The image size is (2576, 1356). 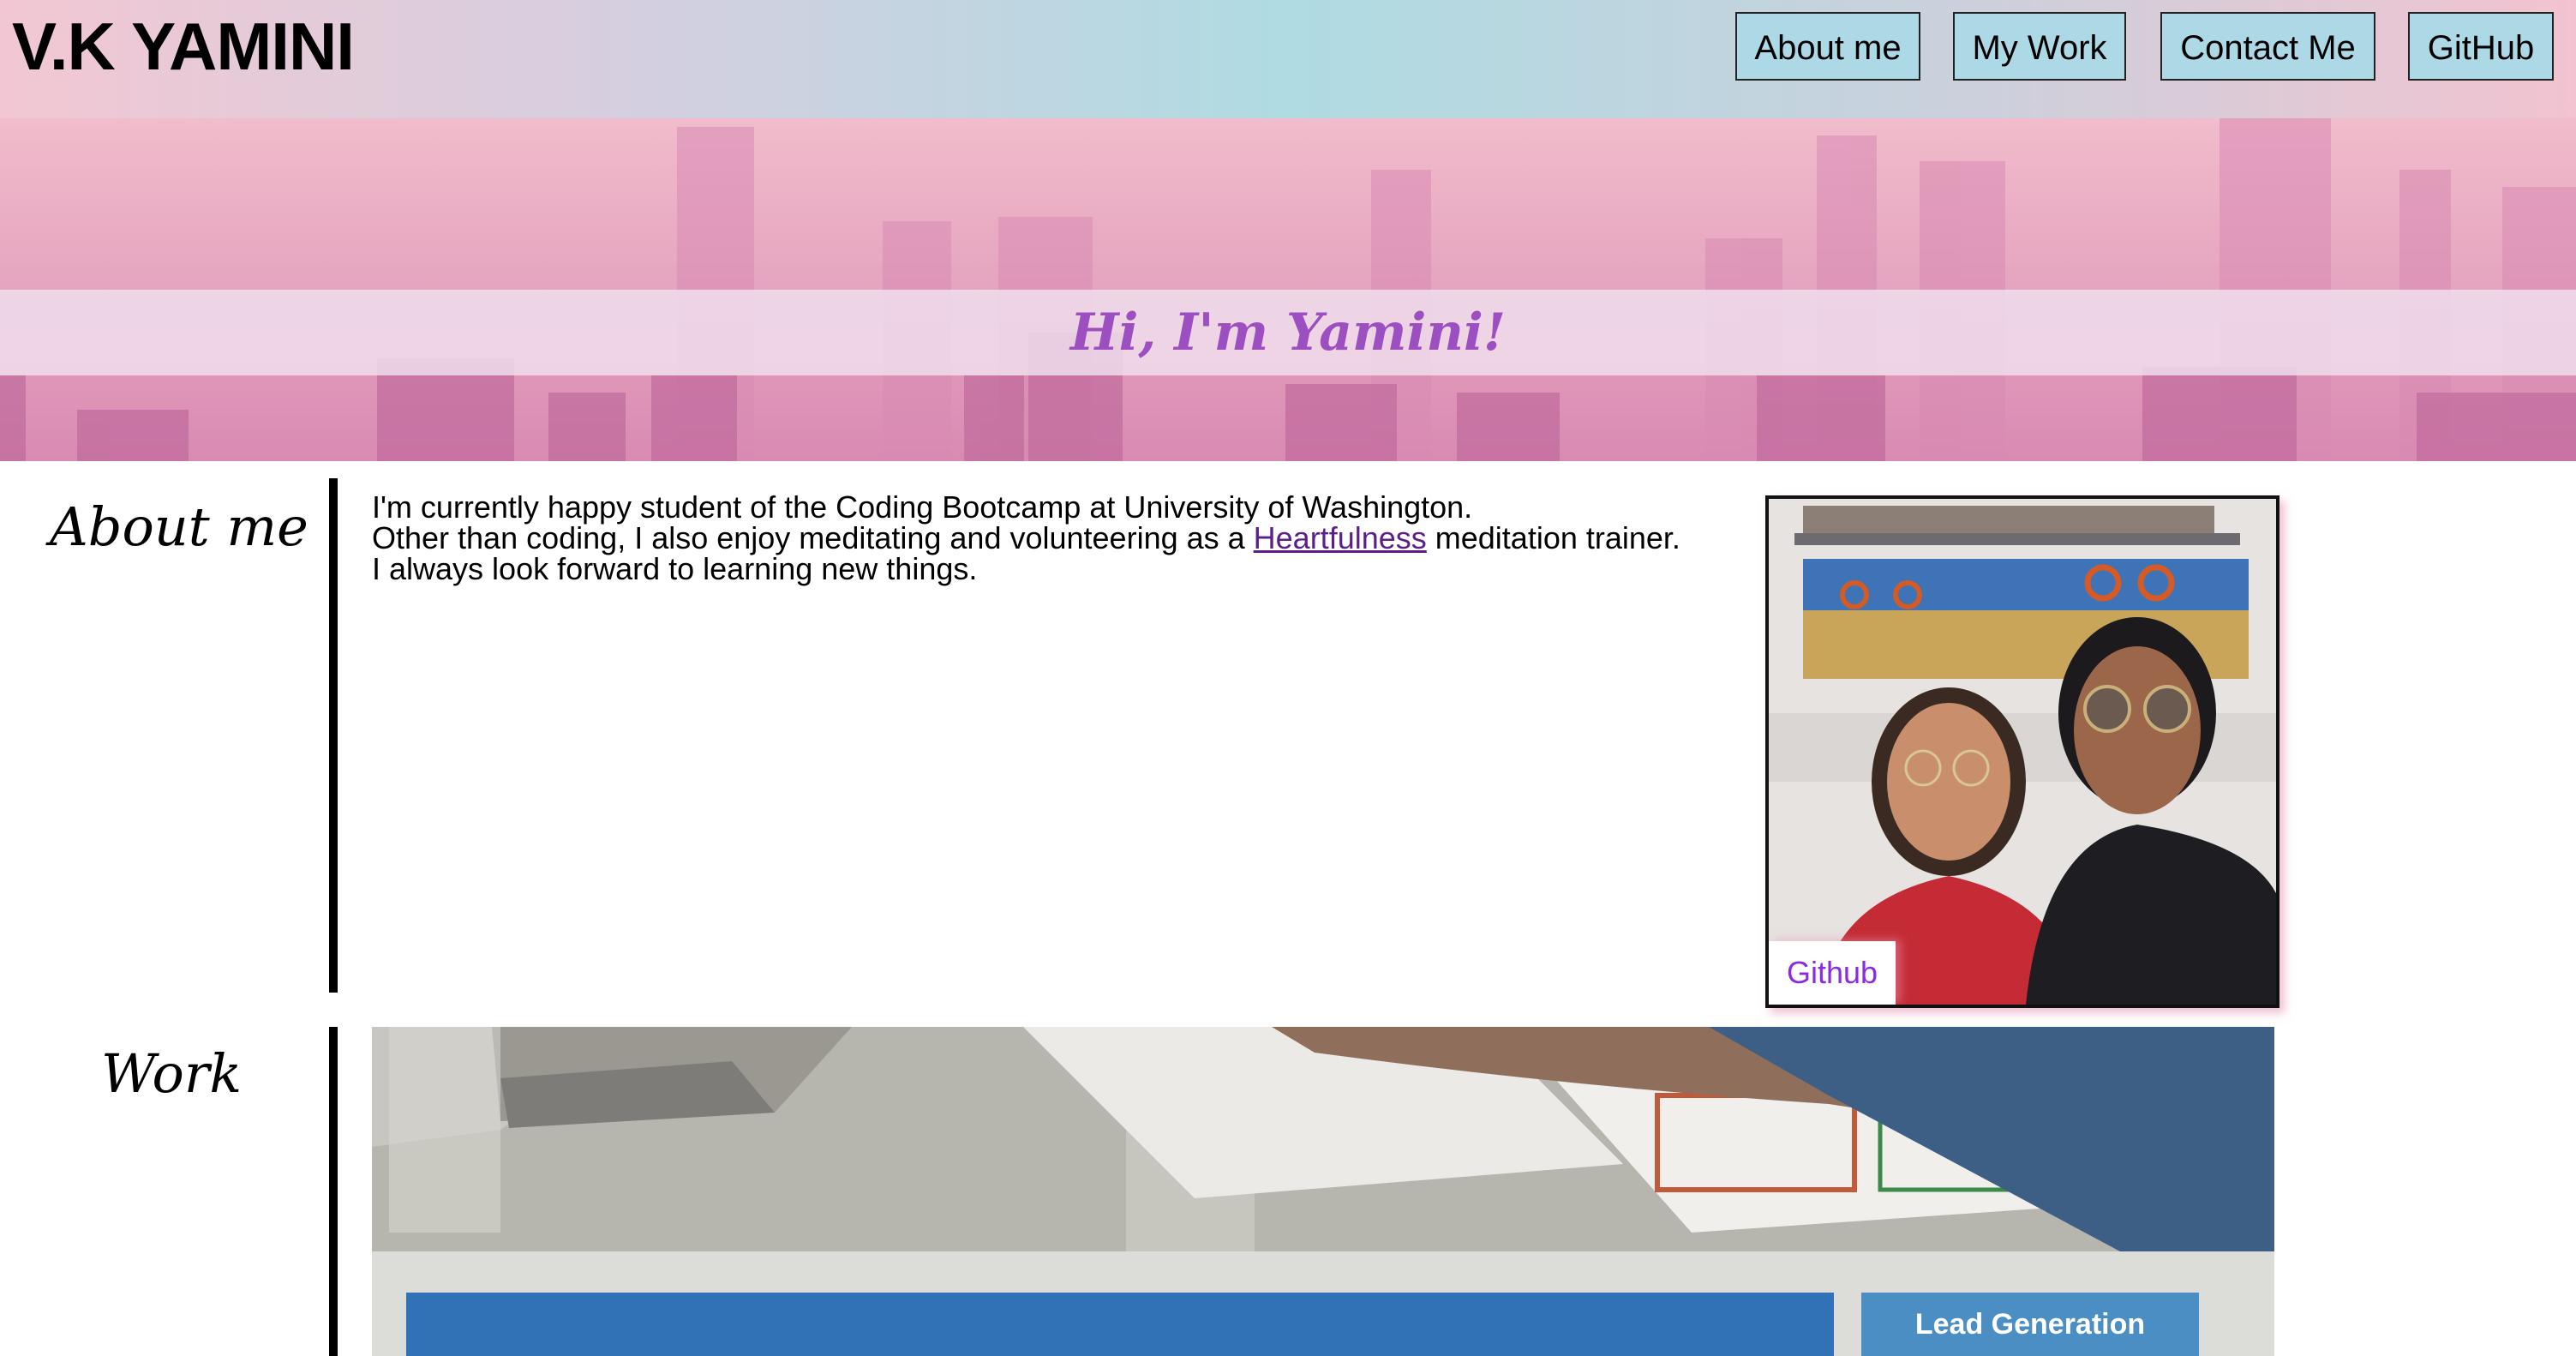 I want to click on about-divider, so click(x=333, y=735).